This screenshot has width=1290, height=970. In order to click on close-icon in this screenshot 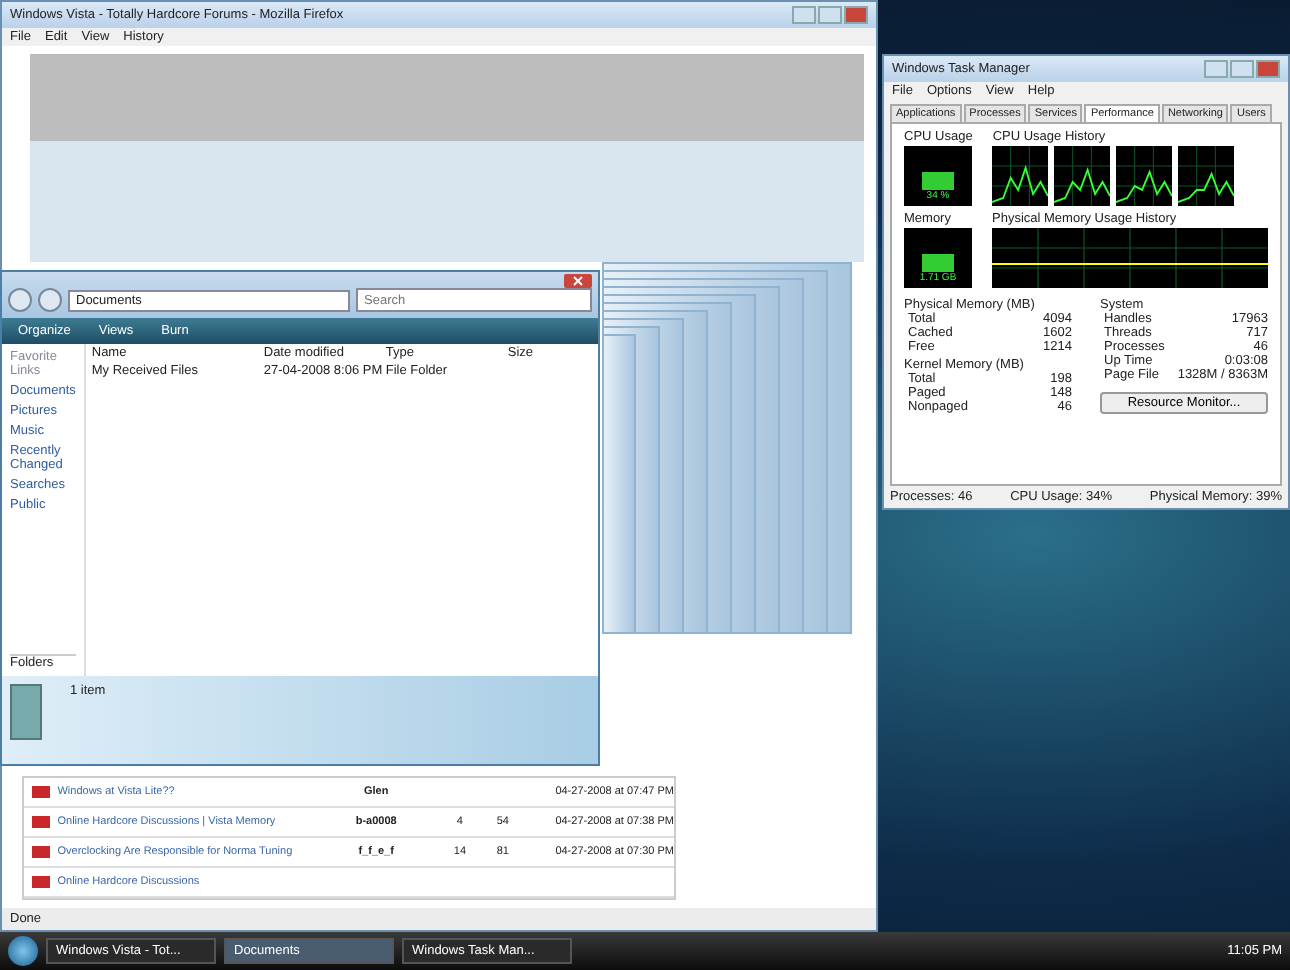, I will do `click(578, 281)`.